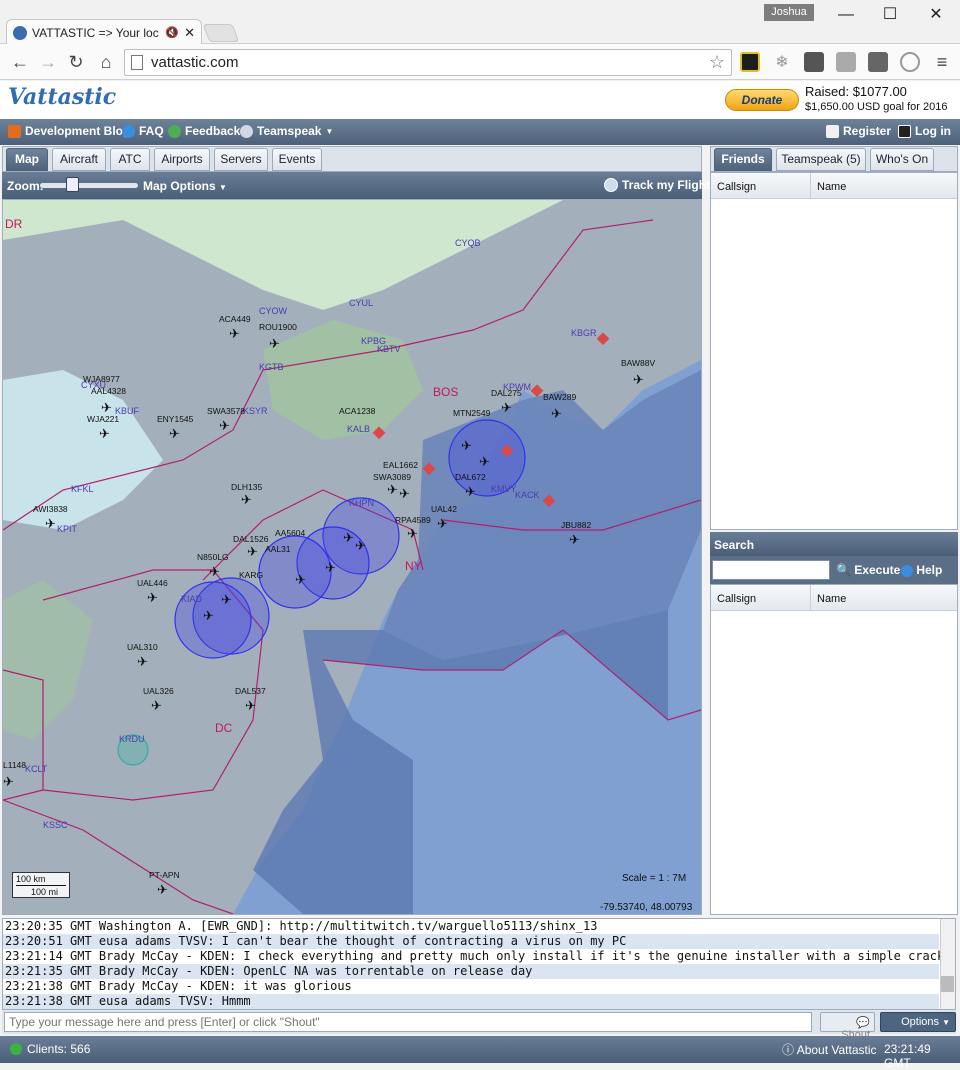 The width and height of the screenshot is (960, 1070). Describe the element at coordinates (408, 1022) in the screenshot. I see `chat-message-input` at that location.